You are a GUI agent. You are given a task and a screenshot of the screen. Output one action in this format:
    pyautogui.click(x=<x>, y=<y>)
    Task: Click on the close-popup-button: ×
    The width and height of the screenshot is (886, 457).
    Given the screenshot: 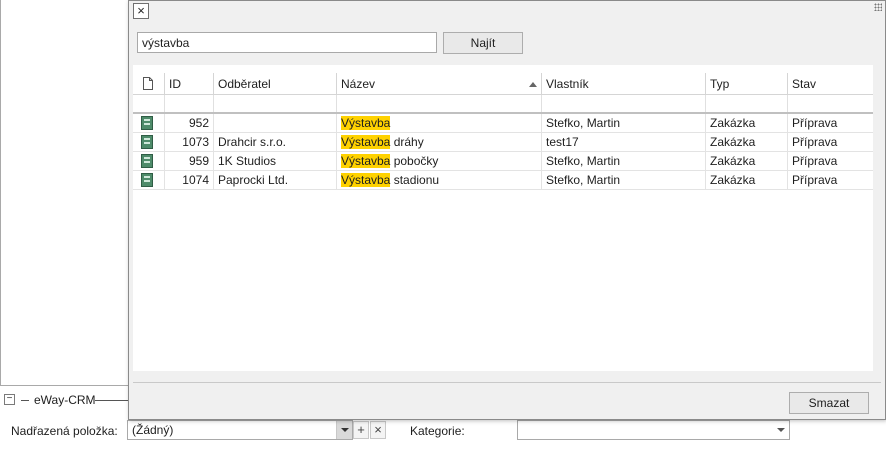 What is the action you would take?
    pyautogui.click(x=141, y=11)
    